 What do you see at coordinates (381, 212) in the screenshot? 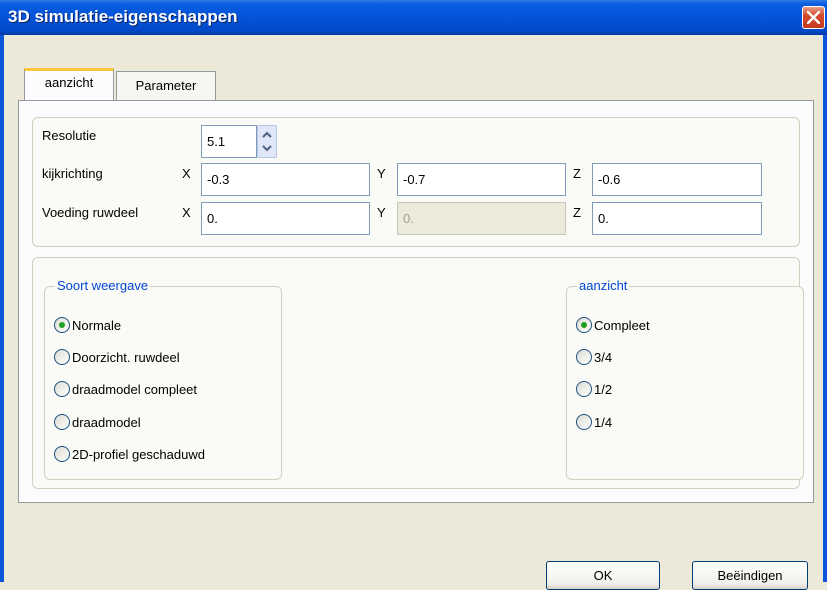
I see `stock-feed-y-label: Y` at bounding box center [381, 212].